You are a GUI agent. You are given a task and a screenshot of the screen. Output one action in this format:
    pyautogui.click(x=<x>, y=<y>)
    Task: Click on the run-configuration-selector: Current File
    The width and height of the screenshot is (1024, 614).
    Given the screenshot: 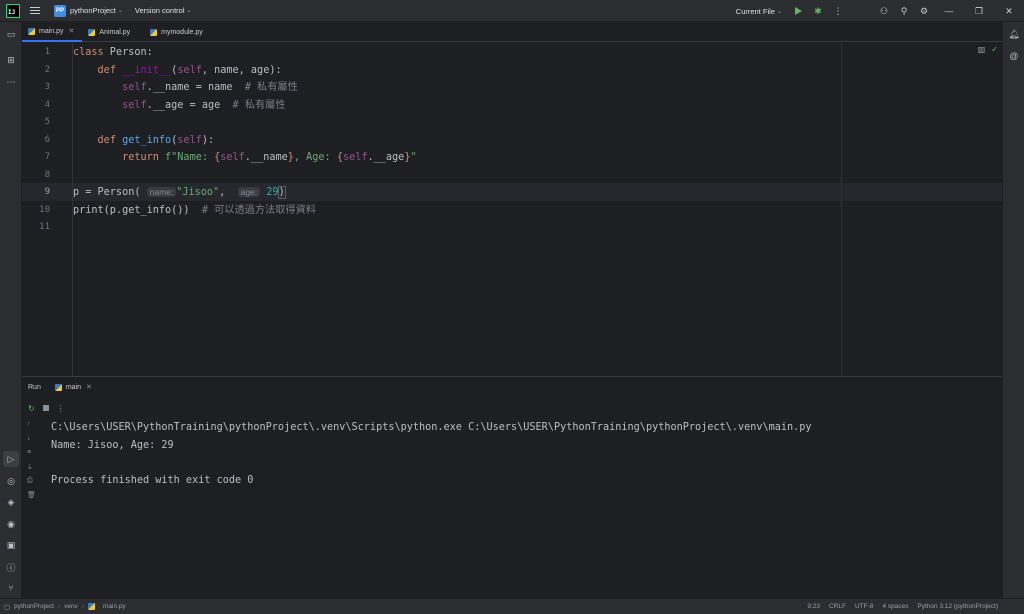 What is the action you would take?
    pyautogui.click(x=755, y=11)
    